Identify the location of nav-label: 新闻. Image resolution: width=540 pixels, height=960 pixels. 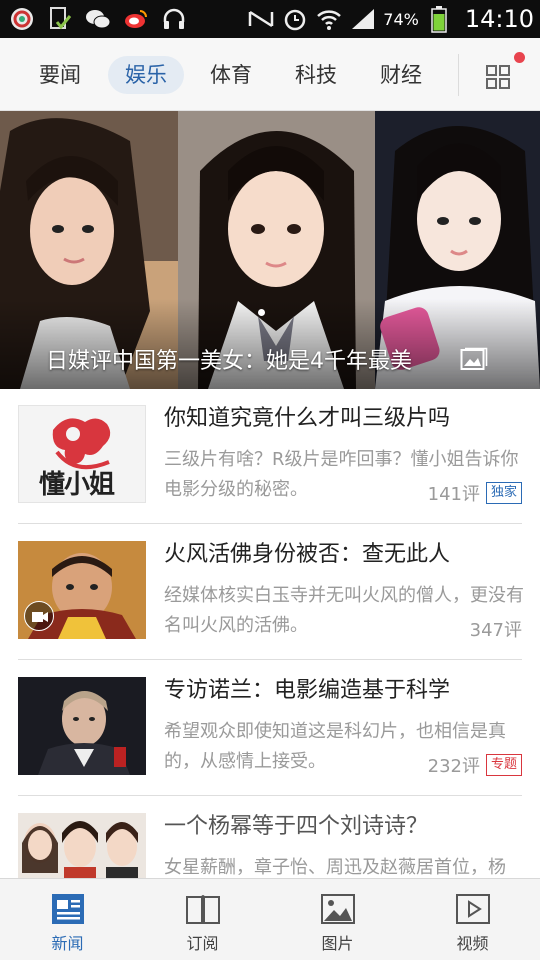
(67, 943).